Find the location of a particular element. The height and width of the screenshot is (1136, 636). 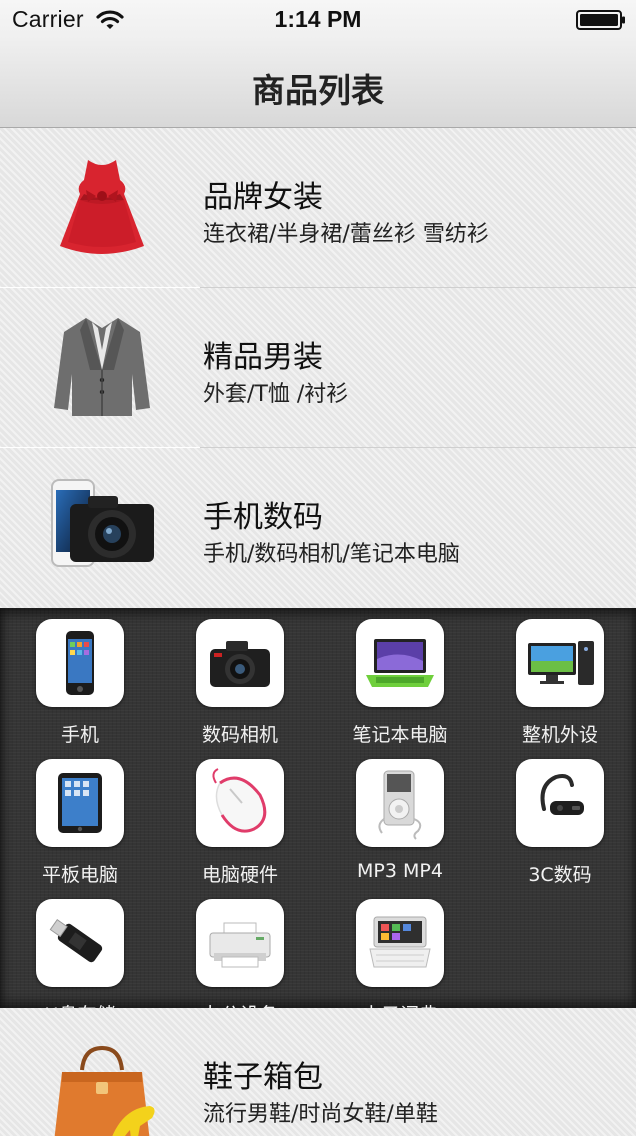

category-title: 鞋子箱包 is located at coordinates (263, 1077).